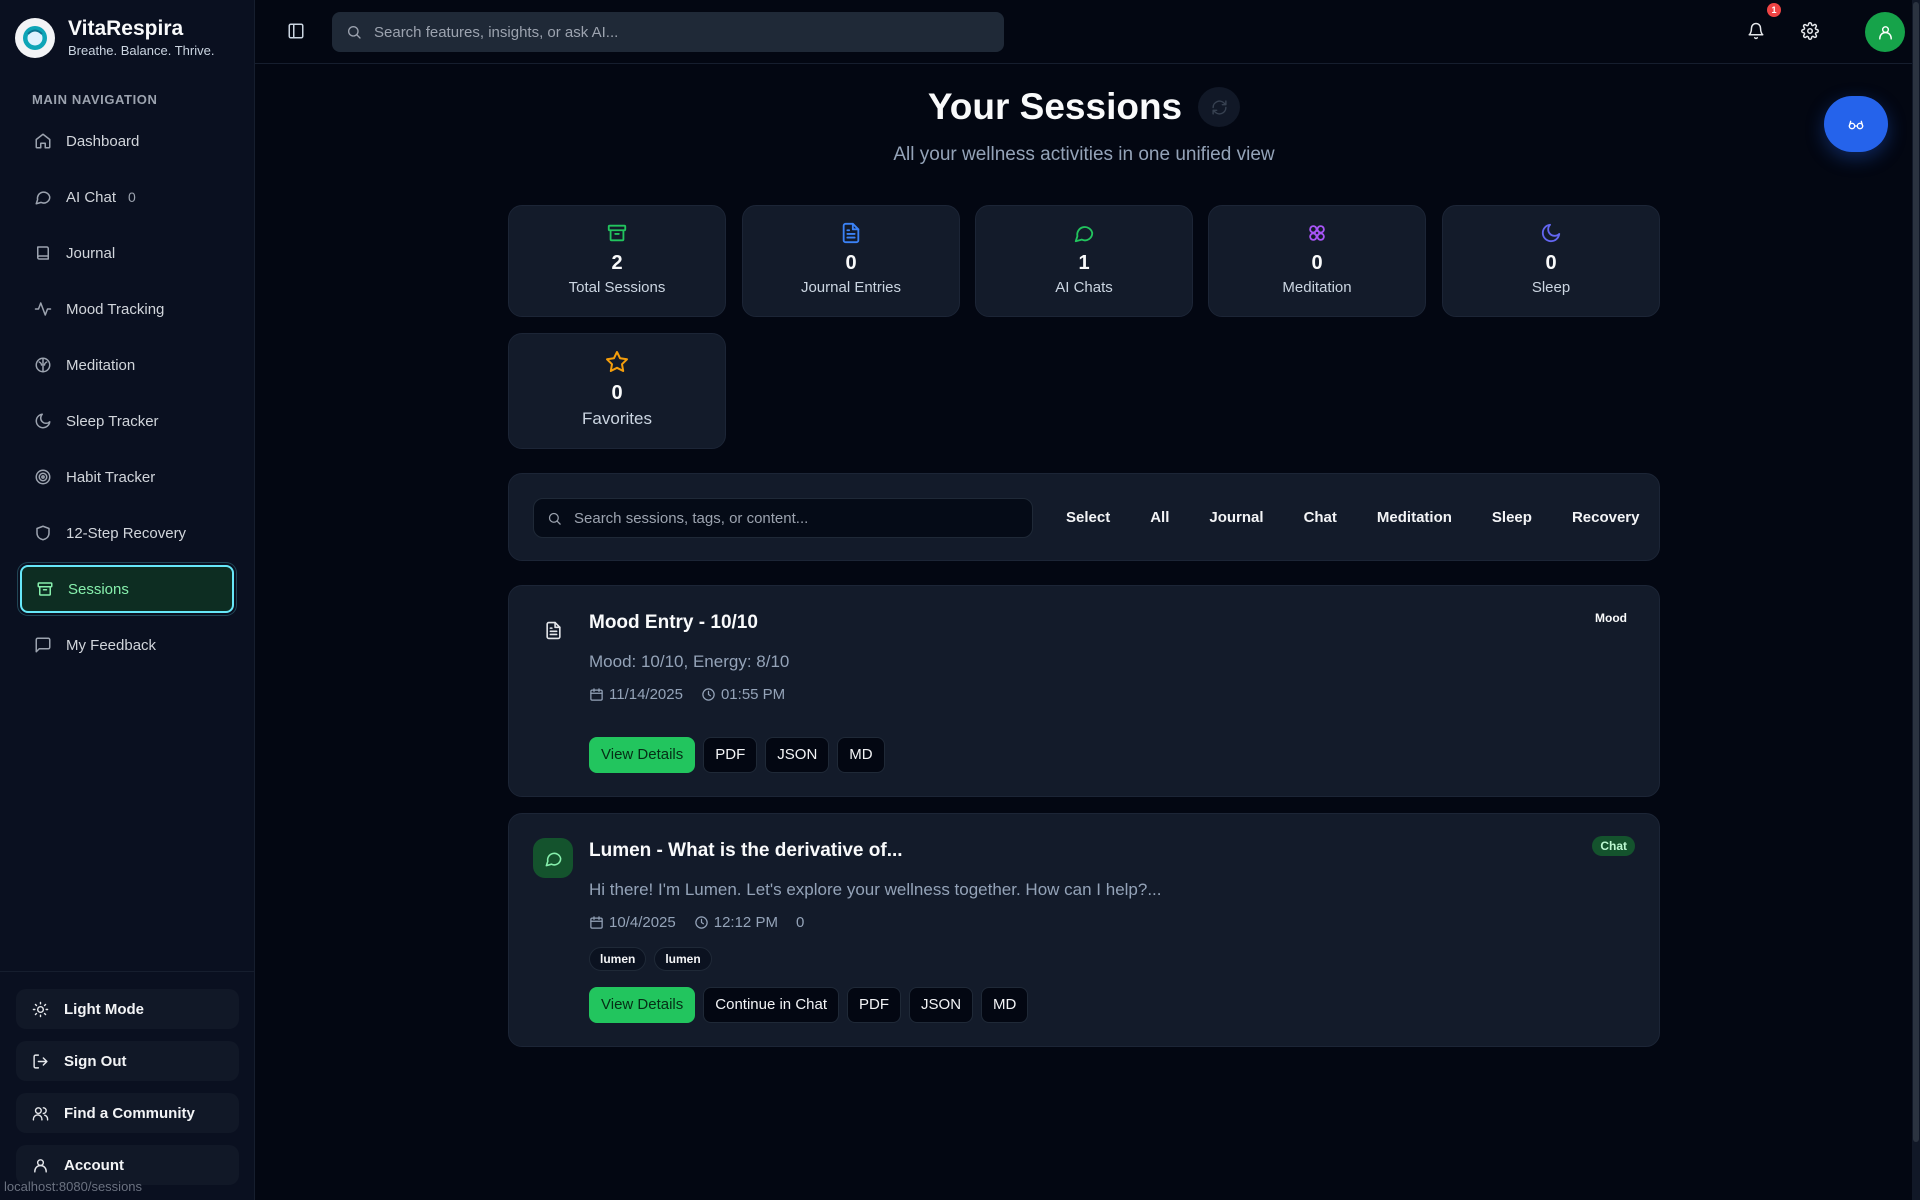  What do you see at coordinates (1317, 287) in the screenshot?
I see `stat-label: Meditation` at bounding box center [1317, 287].